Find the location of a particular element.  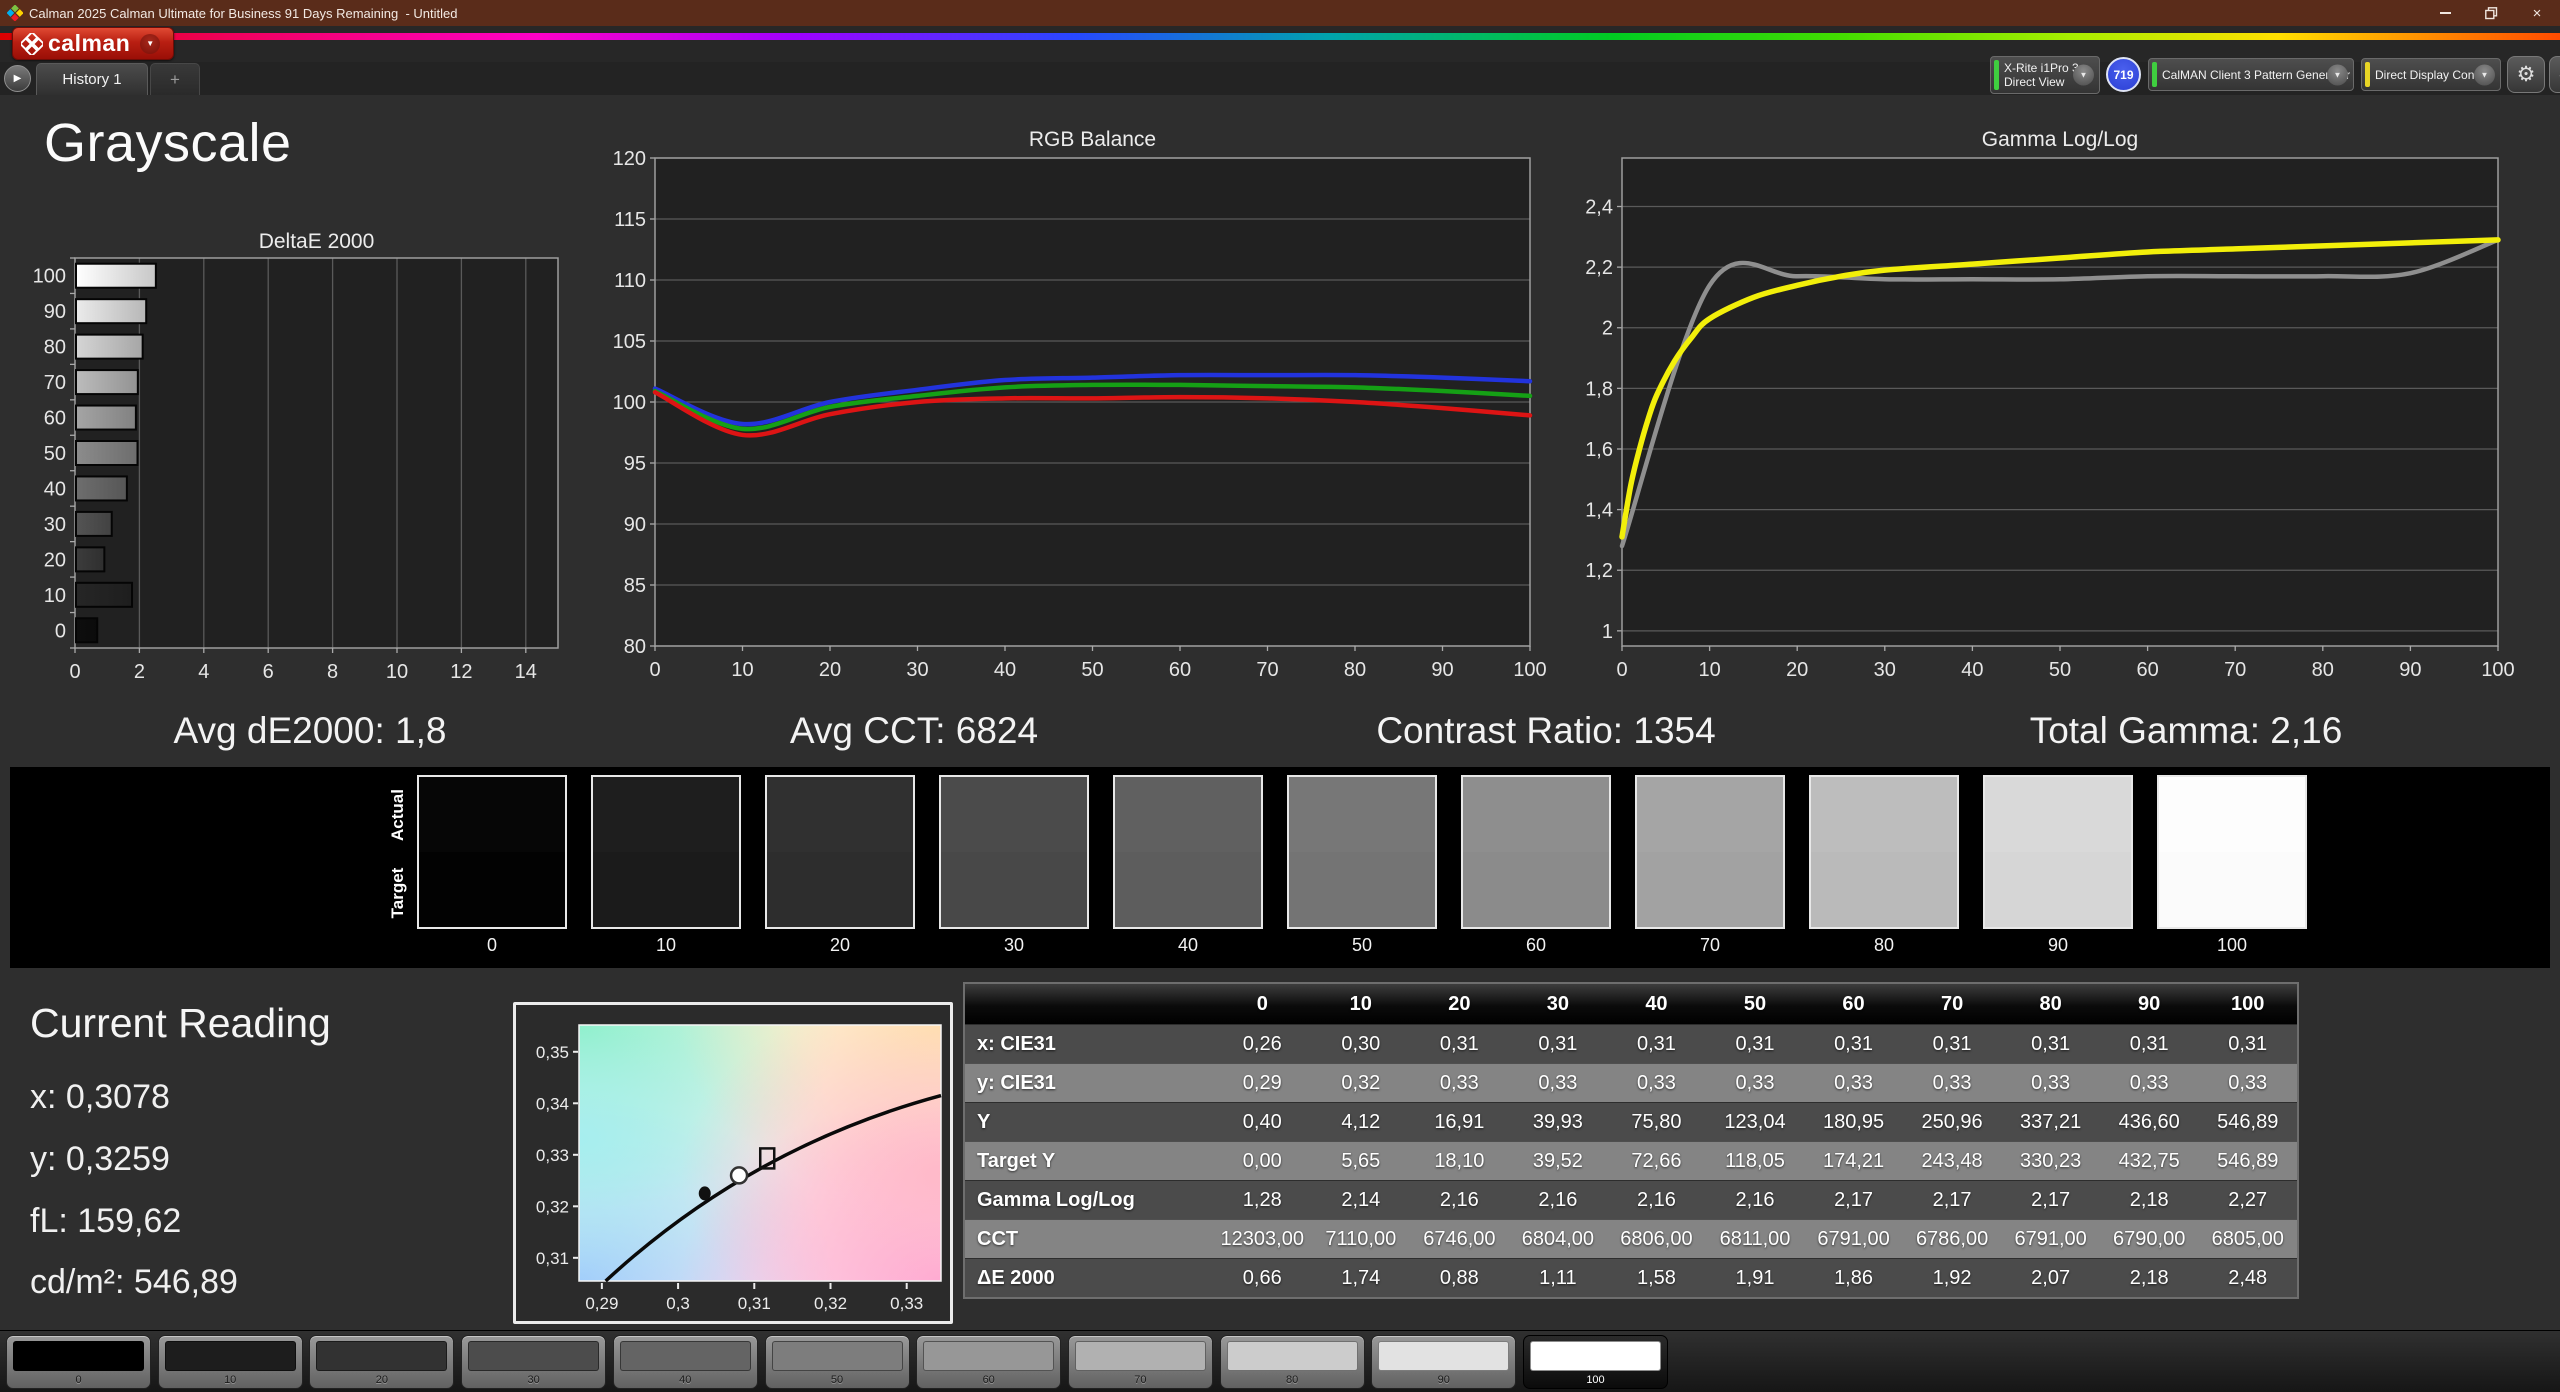

y-tick-label: 20 is located at coordinates (55, 560).